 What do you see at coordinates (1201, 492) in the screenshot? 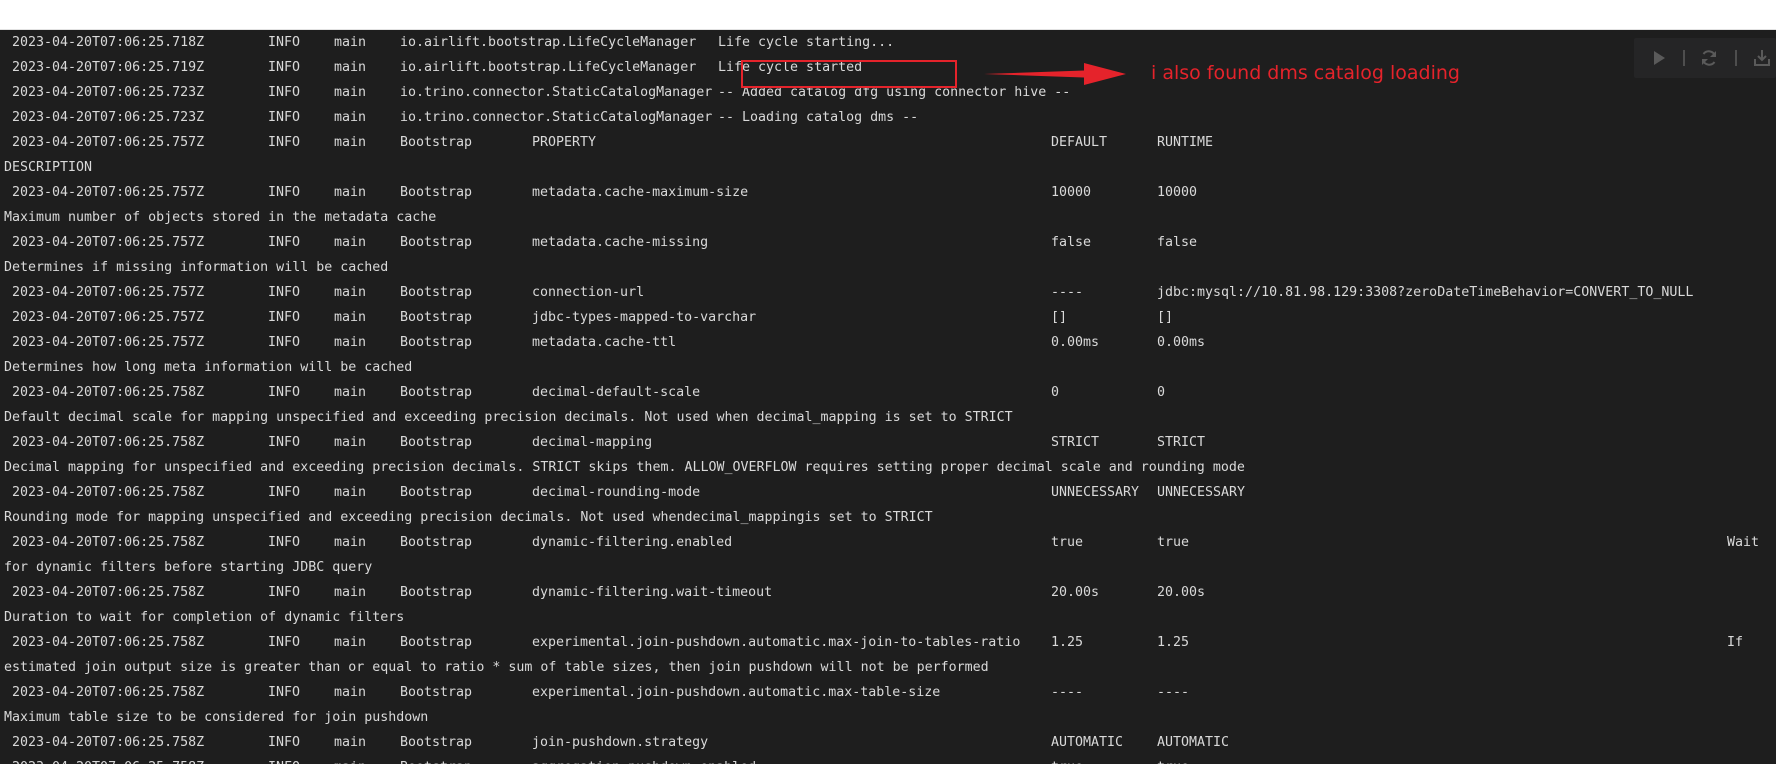
I see `config-runtime: UNNECESSARY` at bounding box center [1201, 492].